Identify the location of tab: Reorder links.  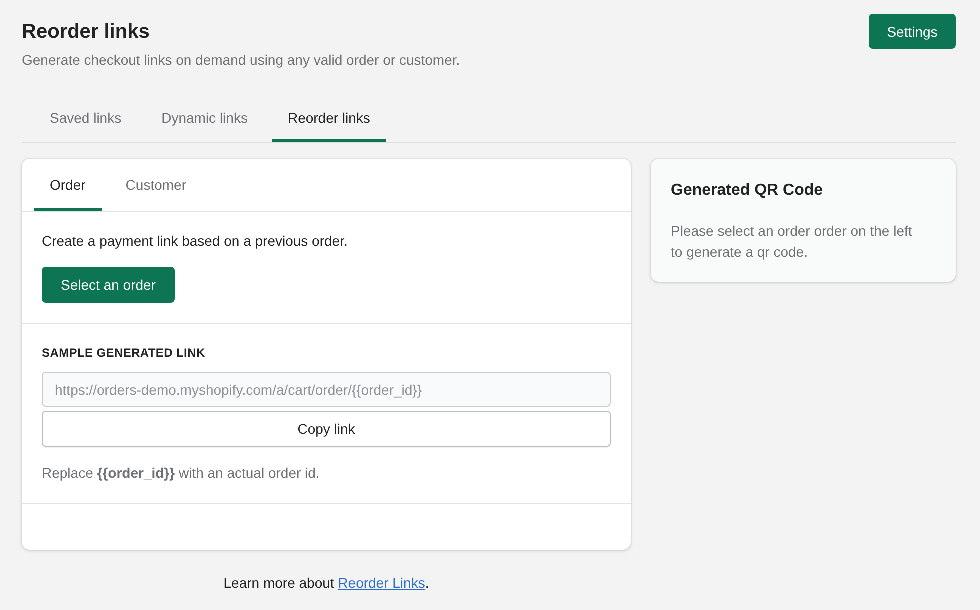
(329, 118).